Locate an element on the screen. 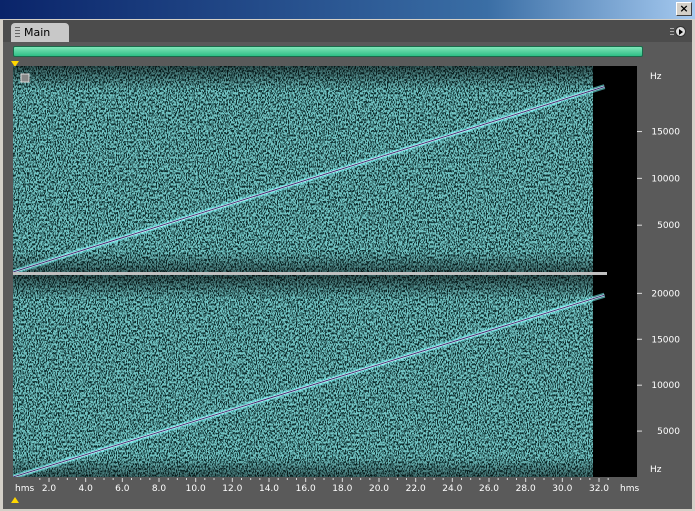 The image size is (695, 511). frequency-tick-label: 20000 is located at coordinates (665, 294).